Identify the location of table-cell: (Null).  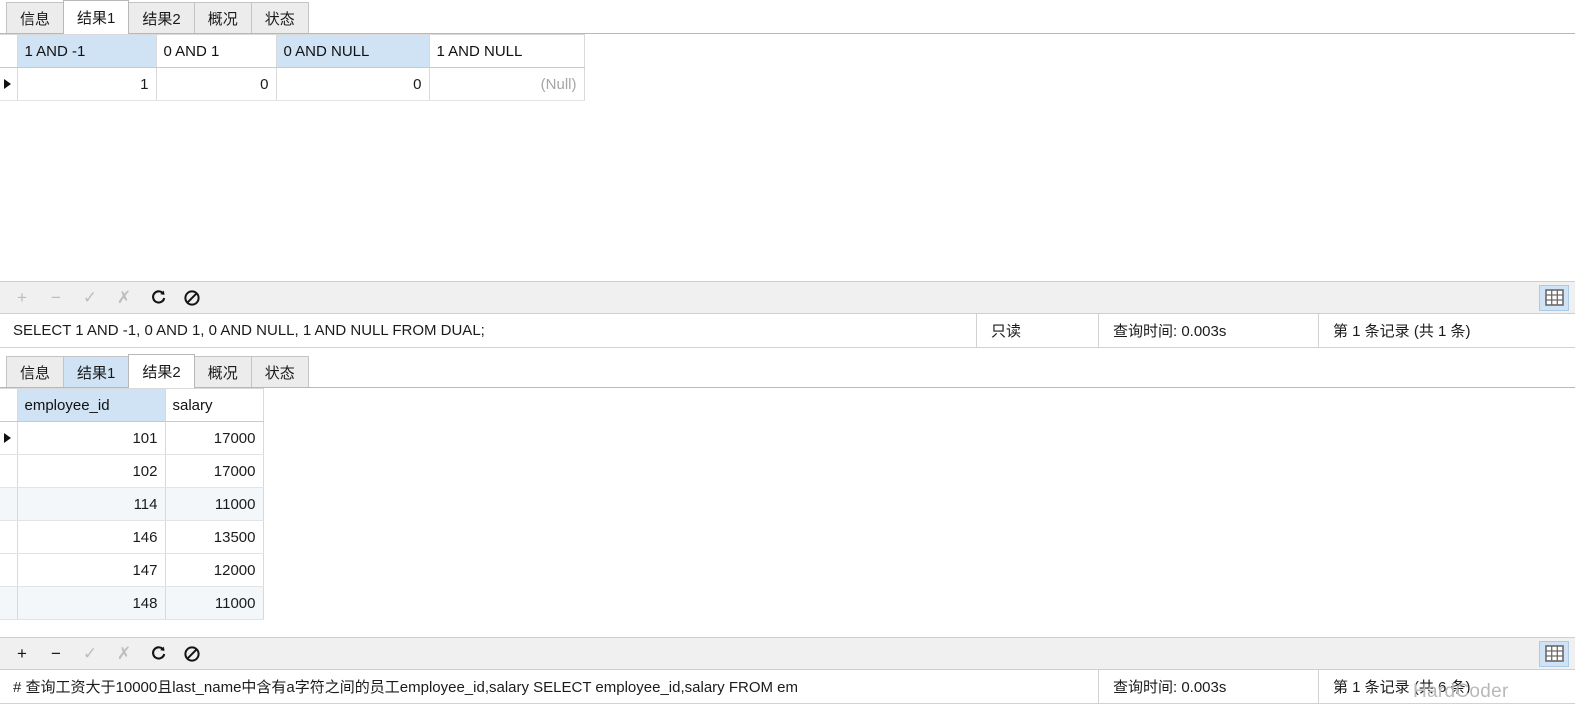
(507, 84).